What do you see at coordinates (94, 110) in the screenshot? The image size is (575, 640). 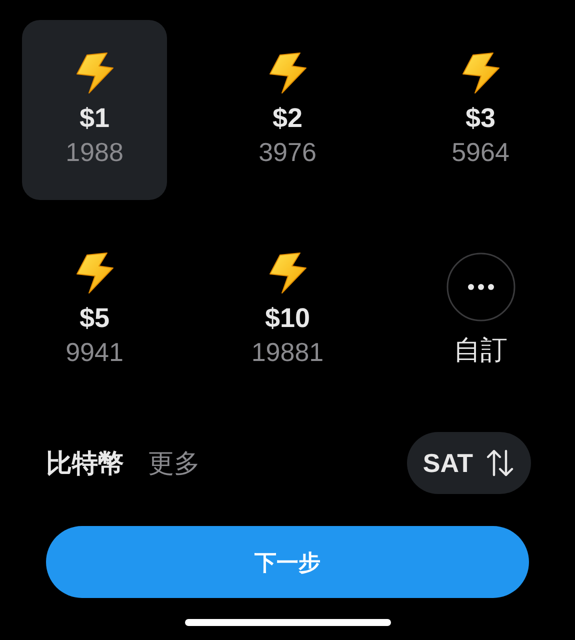 I see `amount-option: $1 1988` at bounding box center [94, 110].